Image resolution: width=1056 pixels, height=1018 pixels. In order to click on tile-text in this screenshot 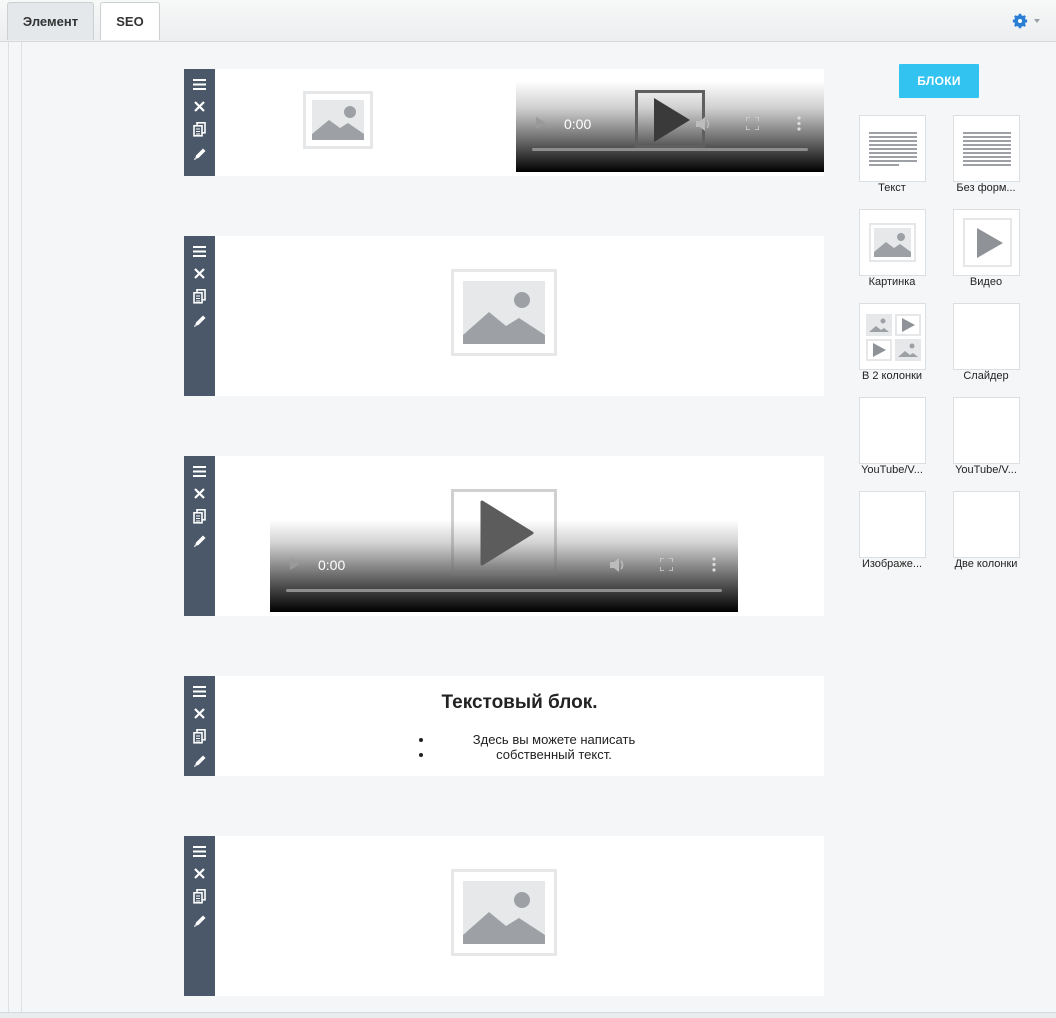, I will do `click(892, 148)`.